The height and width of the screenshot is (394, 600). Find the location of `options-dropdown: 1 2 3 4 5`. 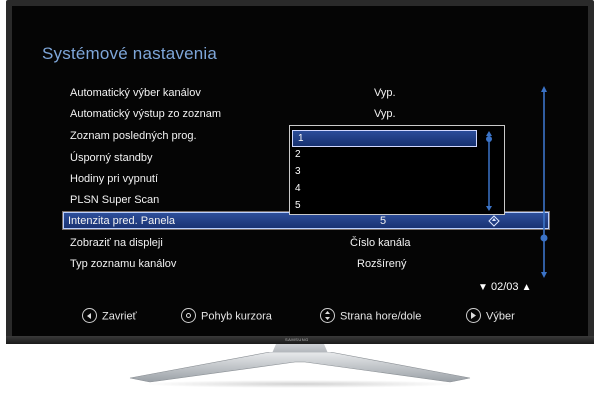

options-dropdown: 1 2 3 4 5 is located at coordinates (397, 170).